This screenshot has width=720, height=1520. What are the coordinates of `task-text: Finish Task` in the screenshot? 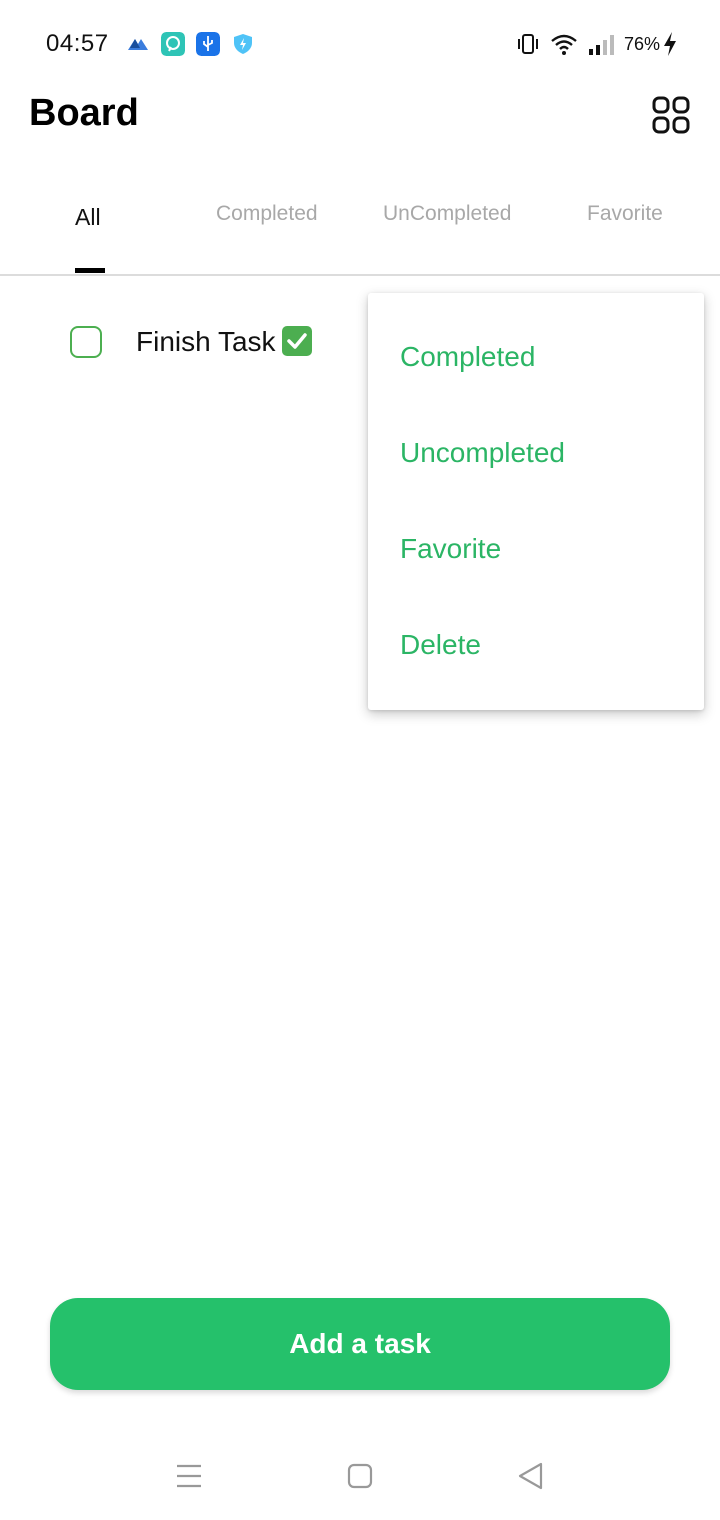 It's located at (206, 341).